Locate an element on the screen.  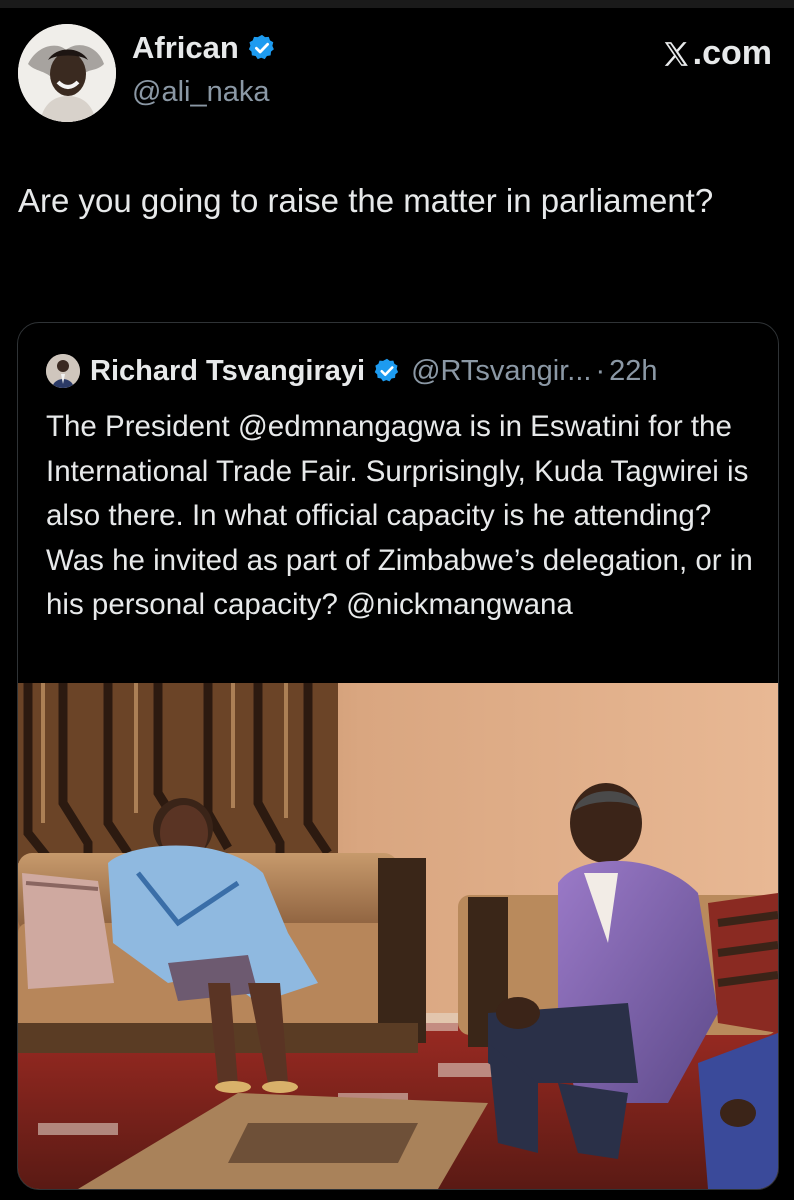
quoted-author-name: Richard Tsvangirayi is located at coordinates (227, 371).